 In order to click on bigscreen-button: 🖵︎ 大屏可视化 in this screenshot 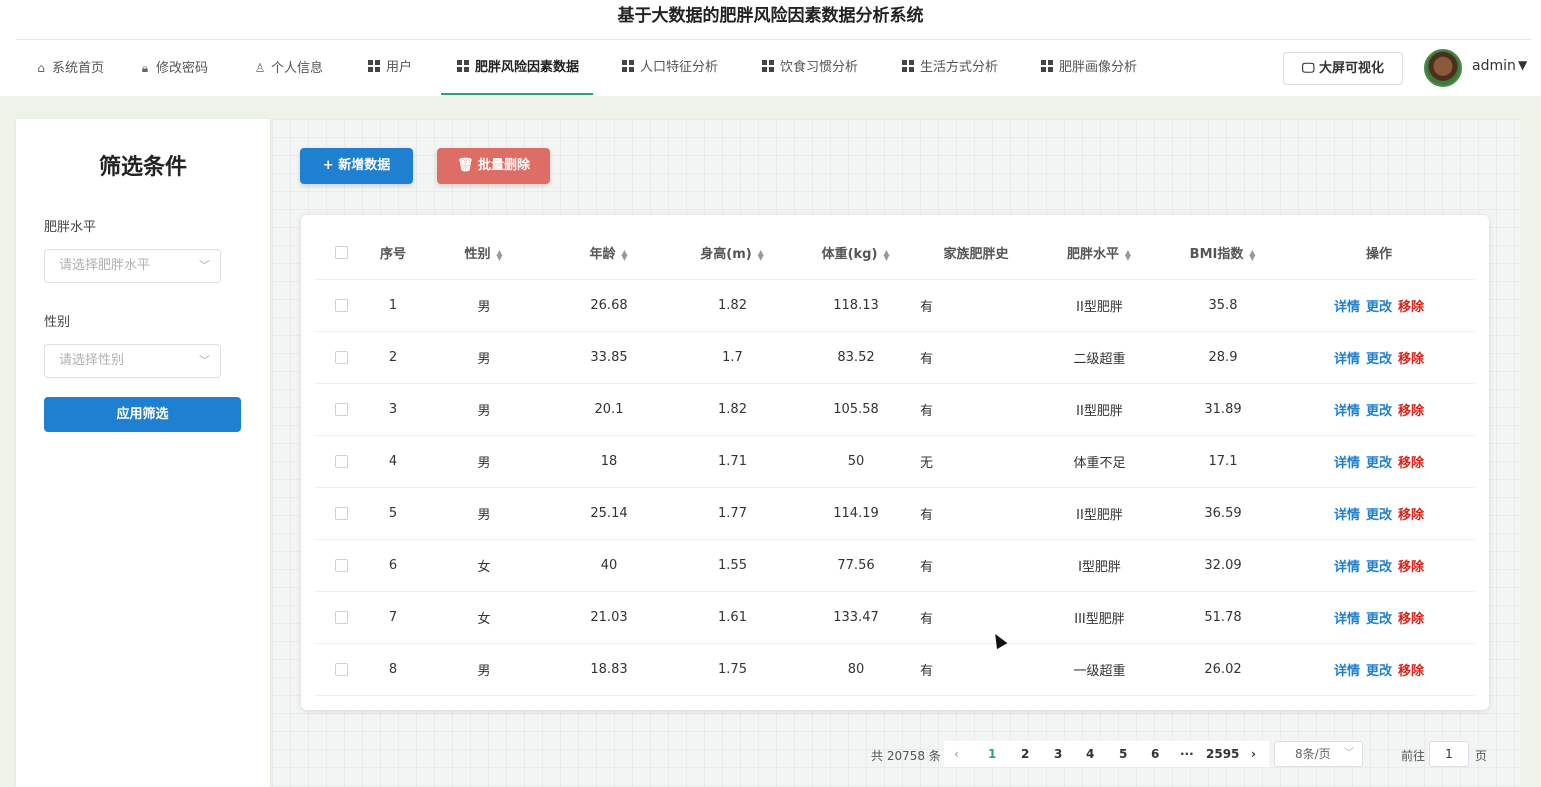, I will do `click(1343, 68)`.